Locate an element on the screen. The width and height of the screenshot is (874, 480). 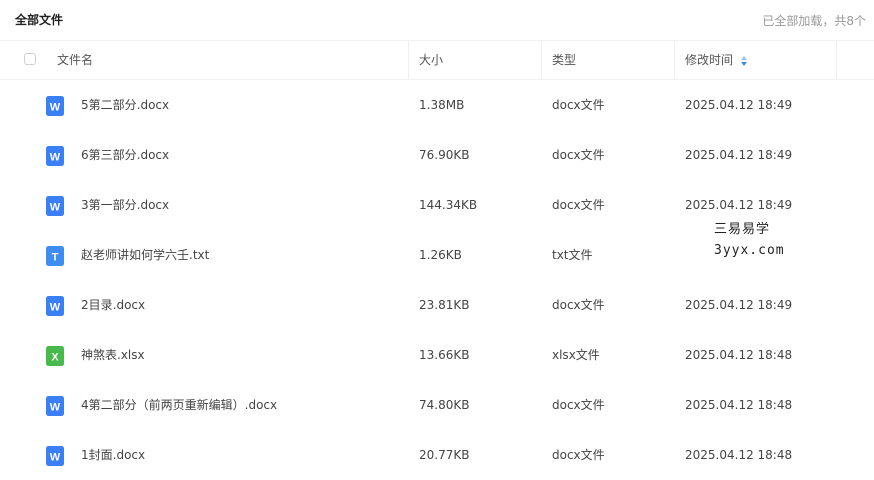
file-name: 2目录.docx is located at coordinates (113, 305).